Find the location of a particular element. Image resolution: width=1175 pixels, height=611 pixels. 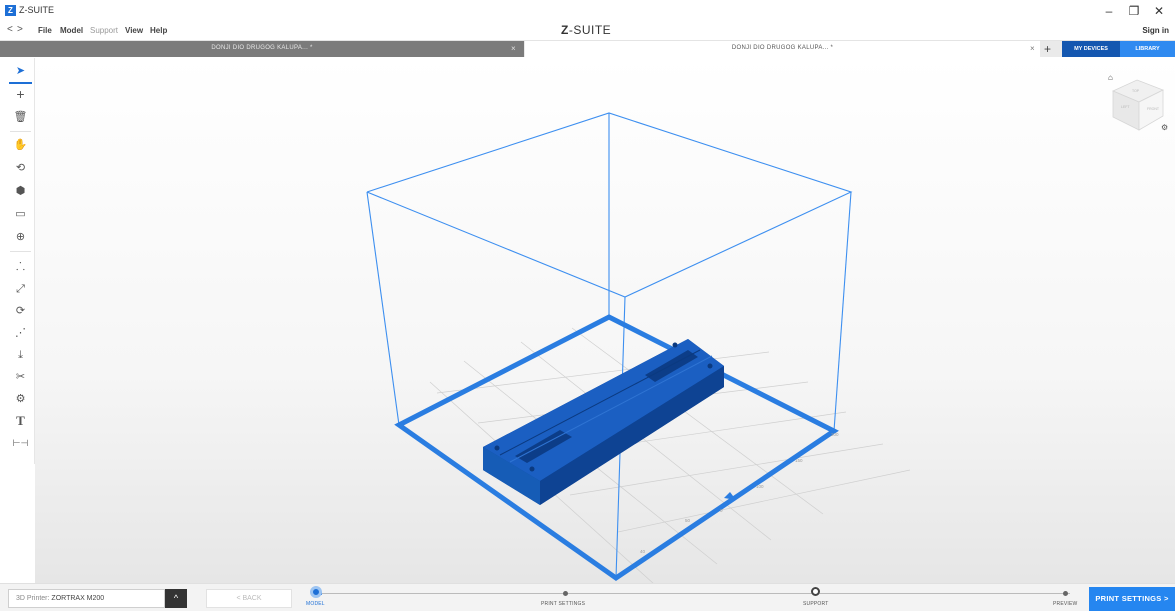

scale-tool-button: ⤢ is located at coordinates (20, 289).